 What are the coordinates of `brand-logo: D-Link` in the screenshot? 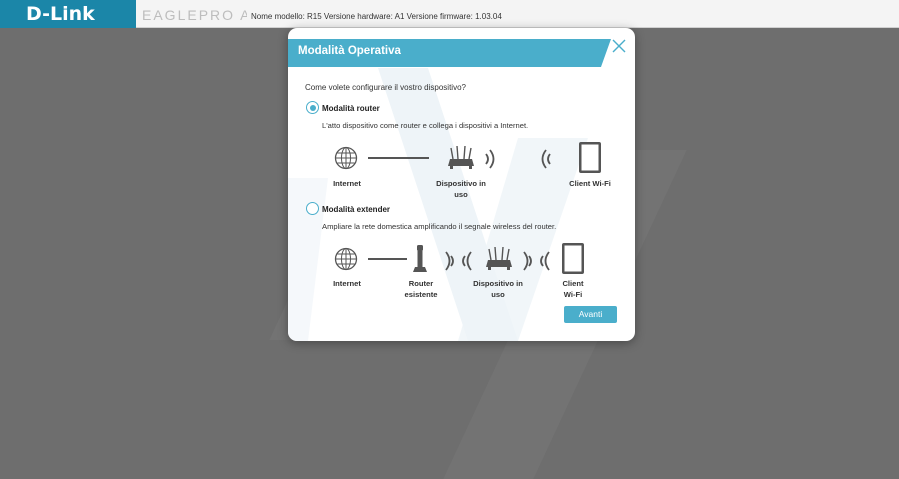 It's located at (68, 14).